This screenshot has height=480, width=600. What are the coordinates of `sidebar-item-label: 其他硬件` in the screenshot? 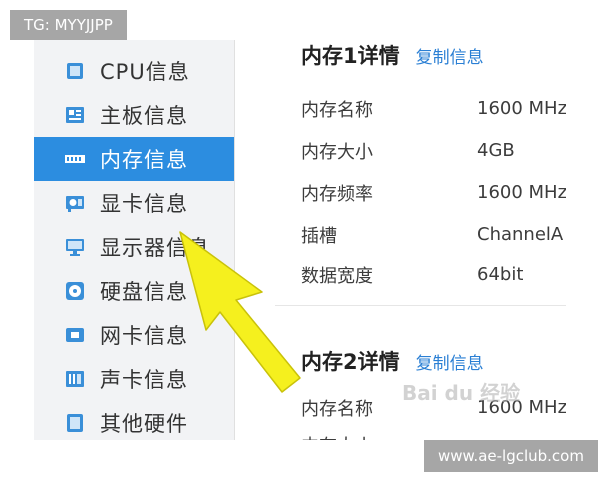 It's located at (144, 424).